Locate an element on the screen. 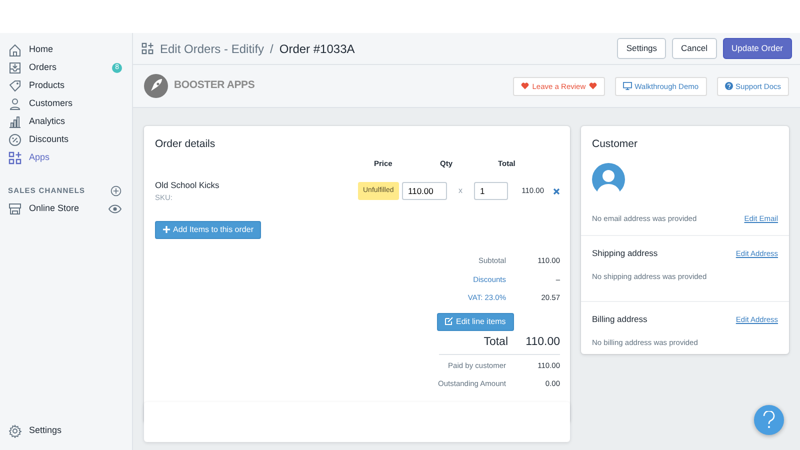 The width and height of the screenshot is (800, 450). person-icon is located at coordinates (15, 104).